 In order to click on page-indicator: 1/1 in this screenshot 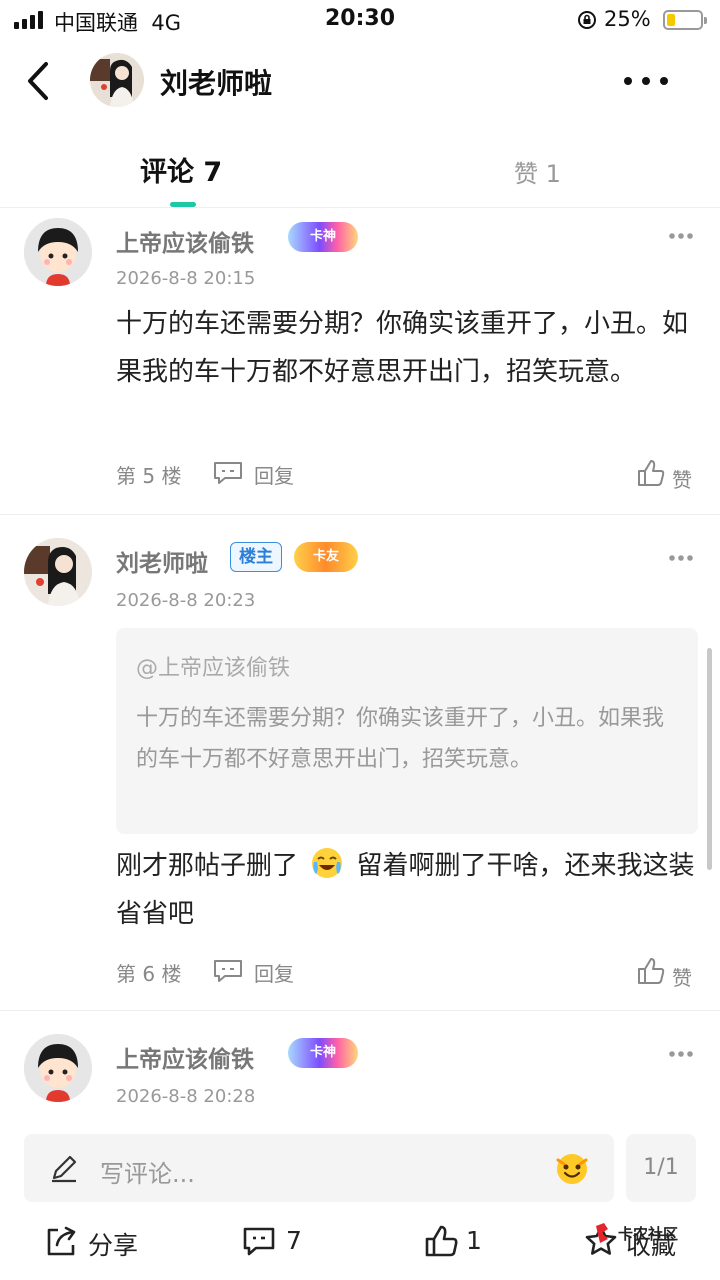, I will do `click(661, 1168)`.